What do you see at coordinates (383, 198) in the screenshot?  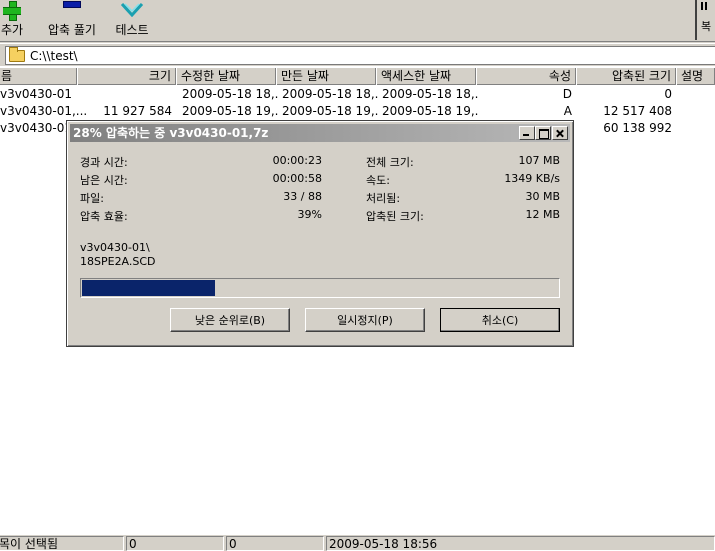 I see `processed-label: 처리됨:` at bounding box center [383, 198].